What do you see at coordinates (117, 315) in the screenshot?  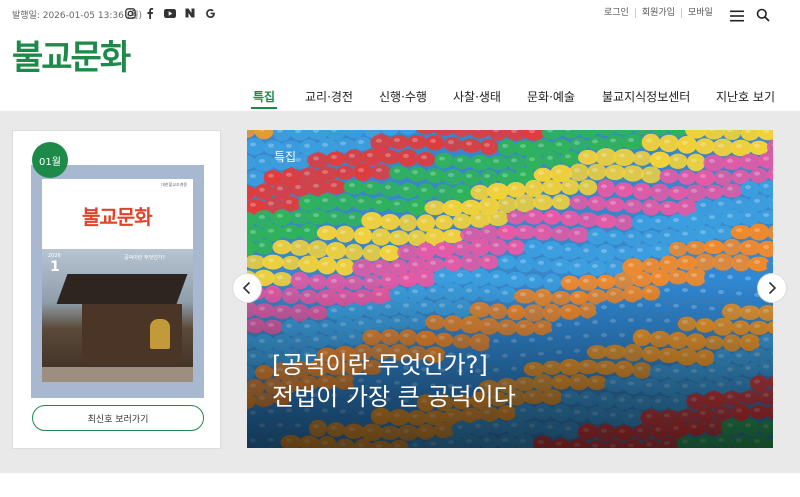 I see `cover-photo: 2026 1 공덕이란 무엇인가?` at bounding box center [117, 315].